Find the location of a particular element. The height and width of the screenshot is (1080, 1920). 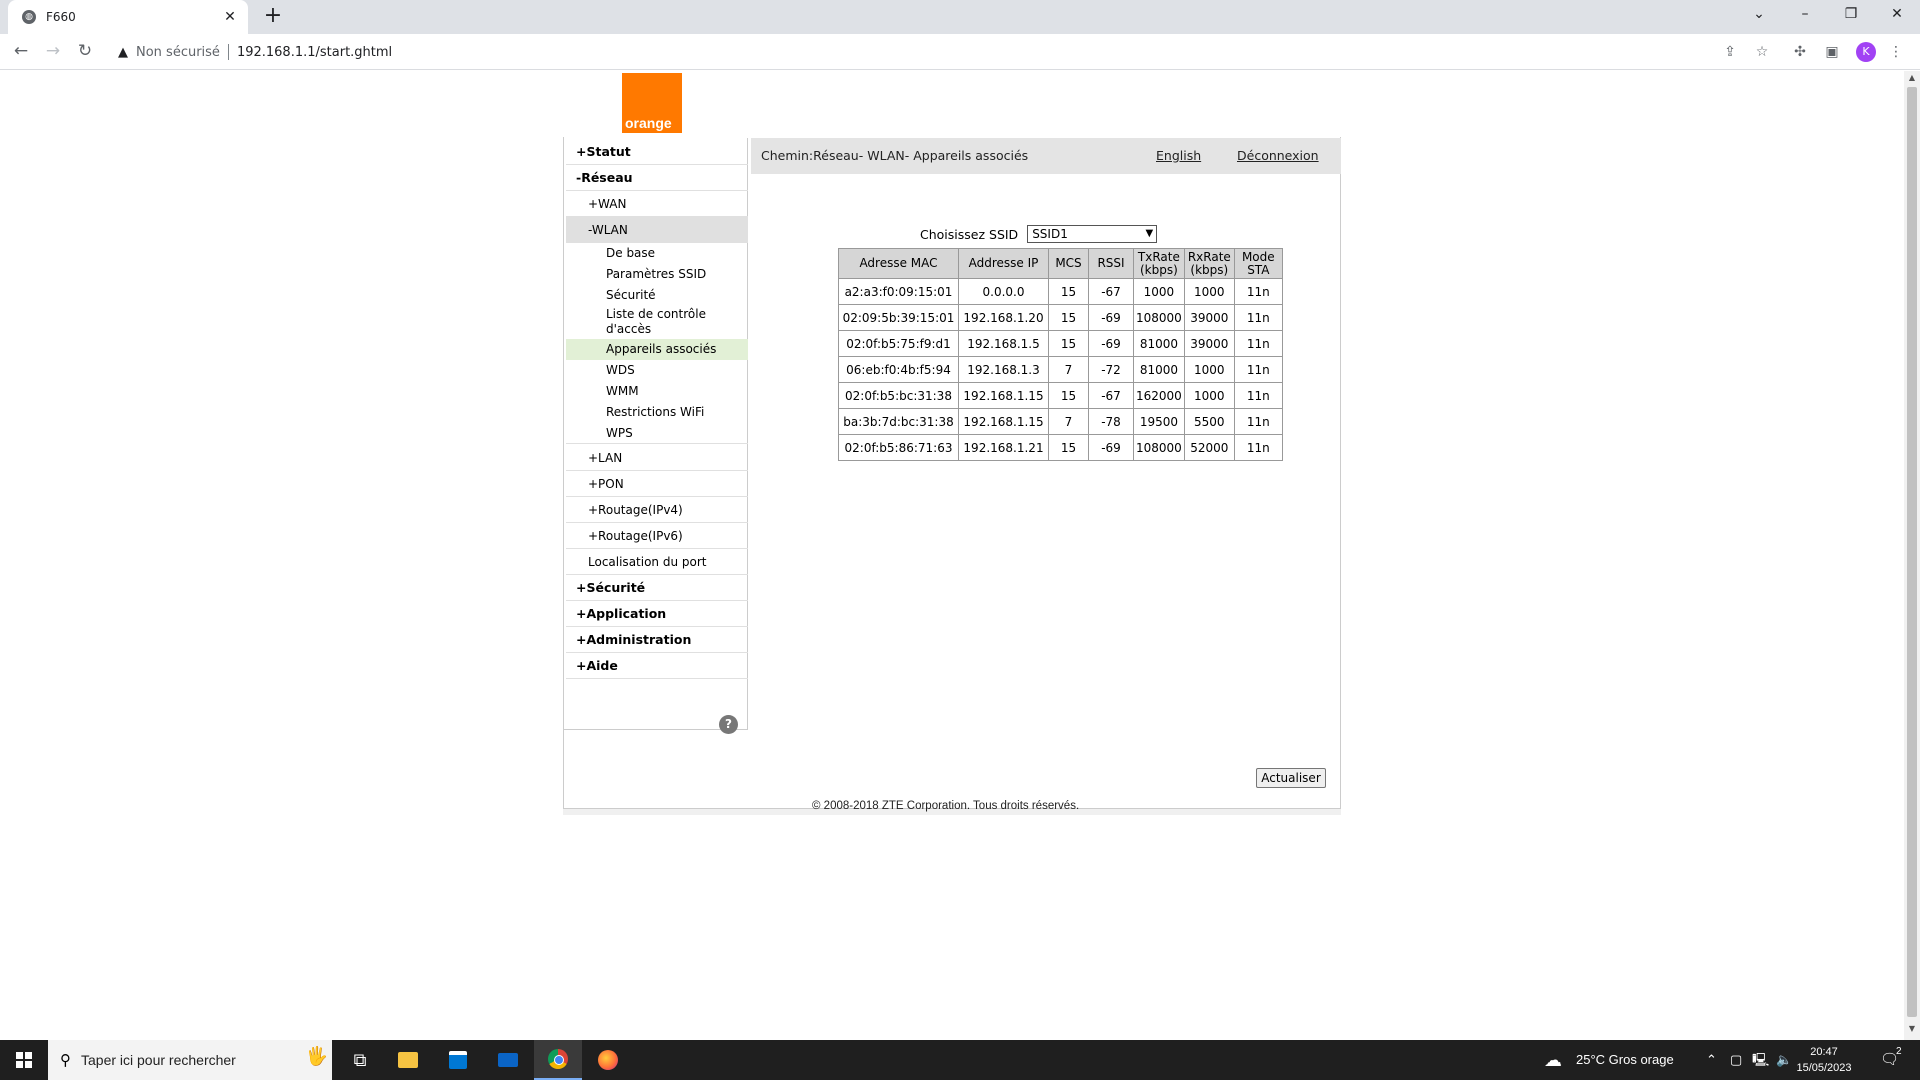

warning-triangle-icon: ▲ is located at coordinates (123, 52).